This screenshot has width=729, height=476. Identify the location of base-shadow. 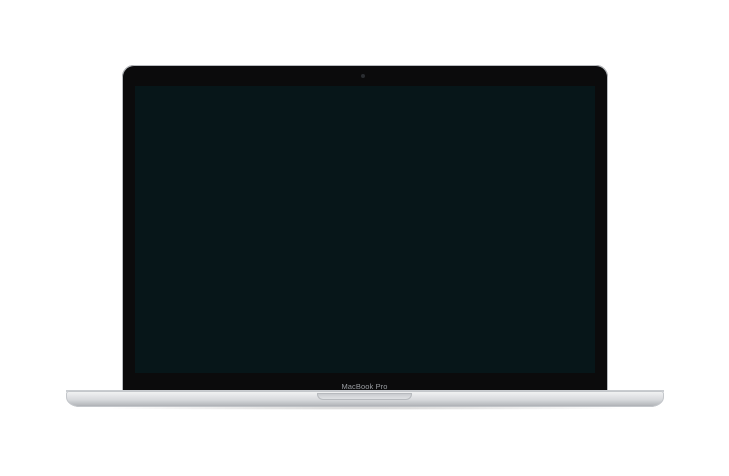
(365, 408).